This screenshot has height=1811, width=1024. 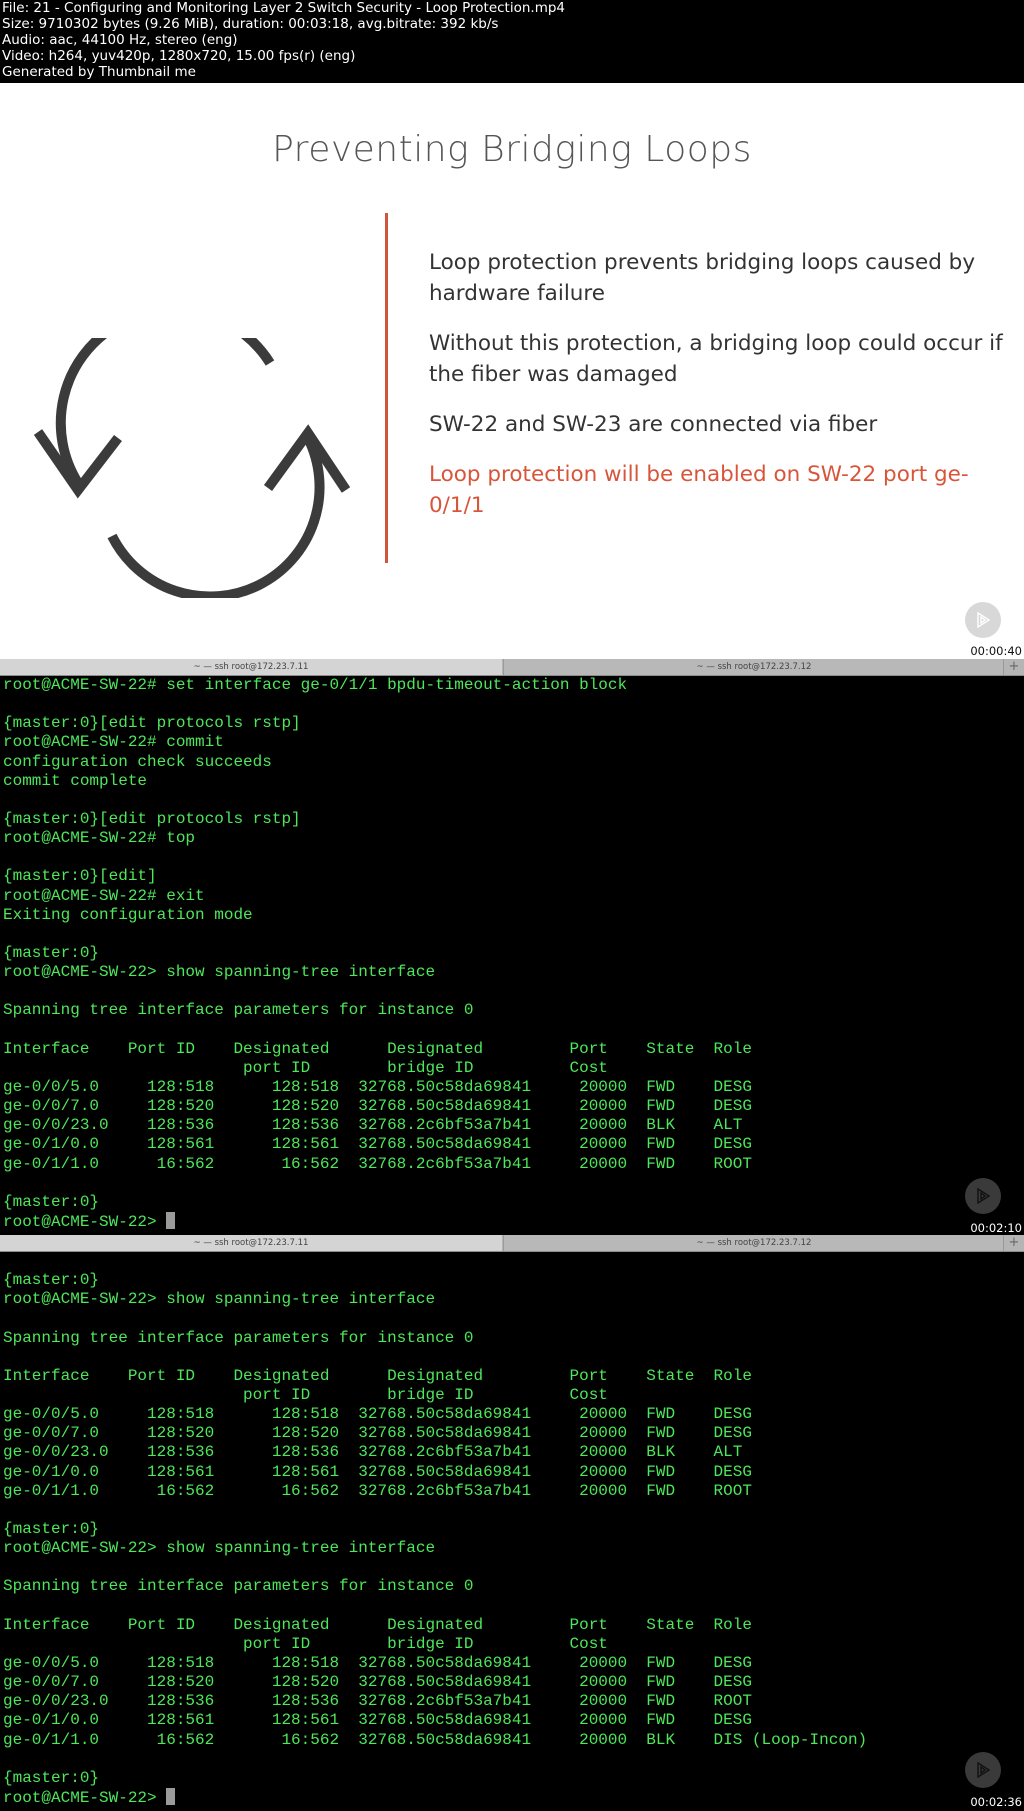 I want to click on terminal-line: root@ACME-SW-22# commit, so click(x=113, y=742).